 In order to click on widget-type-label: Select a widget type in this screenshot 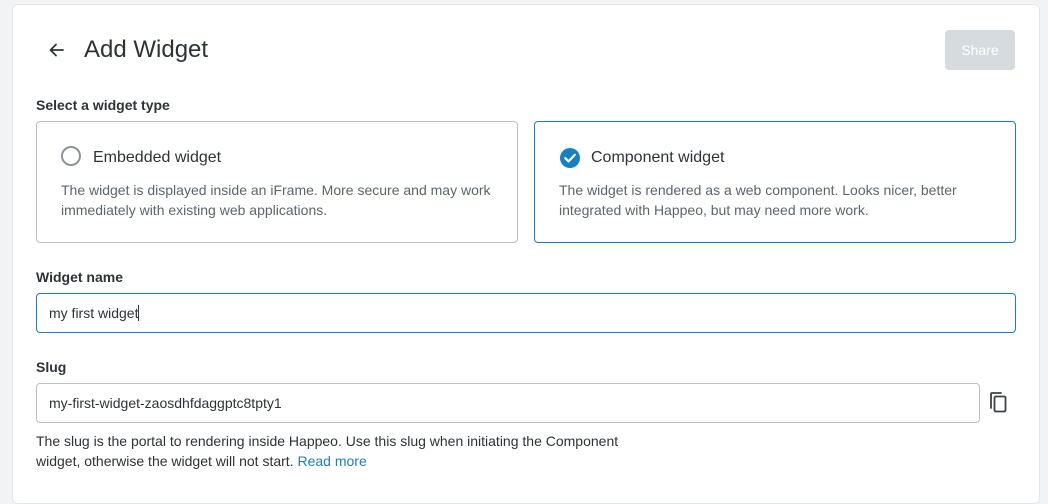, I will do `click(103, 105)`.